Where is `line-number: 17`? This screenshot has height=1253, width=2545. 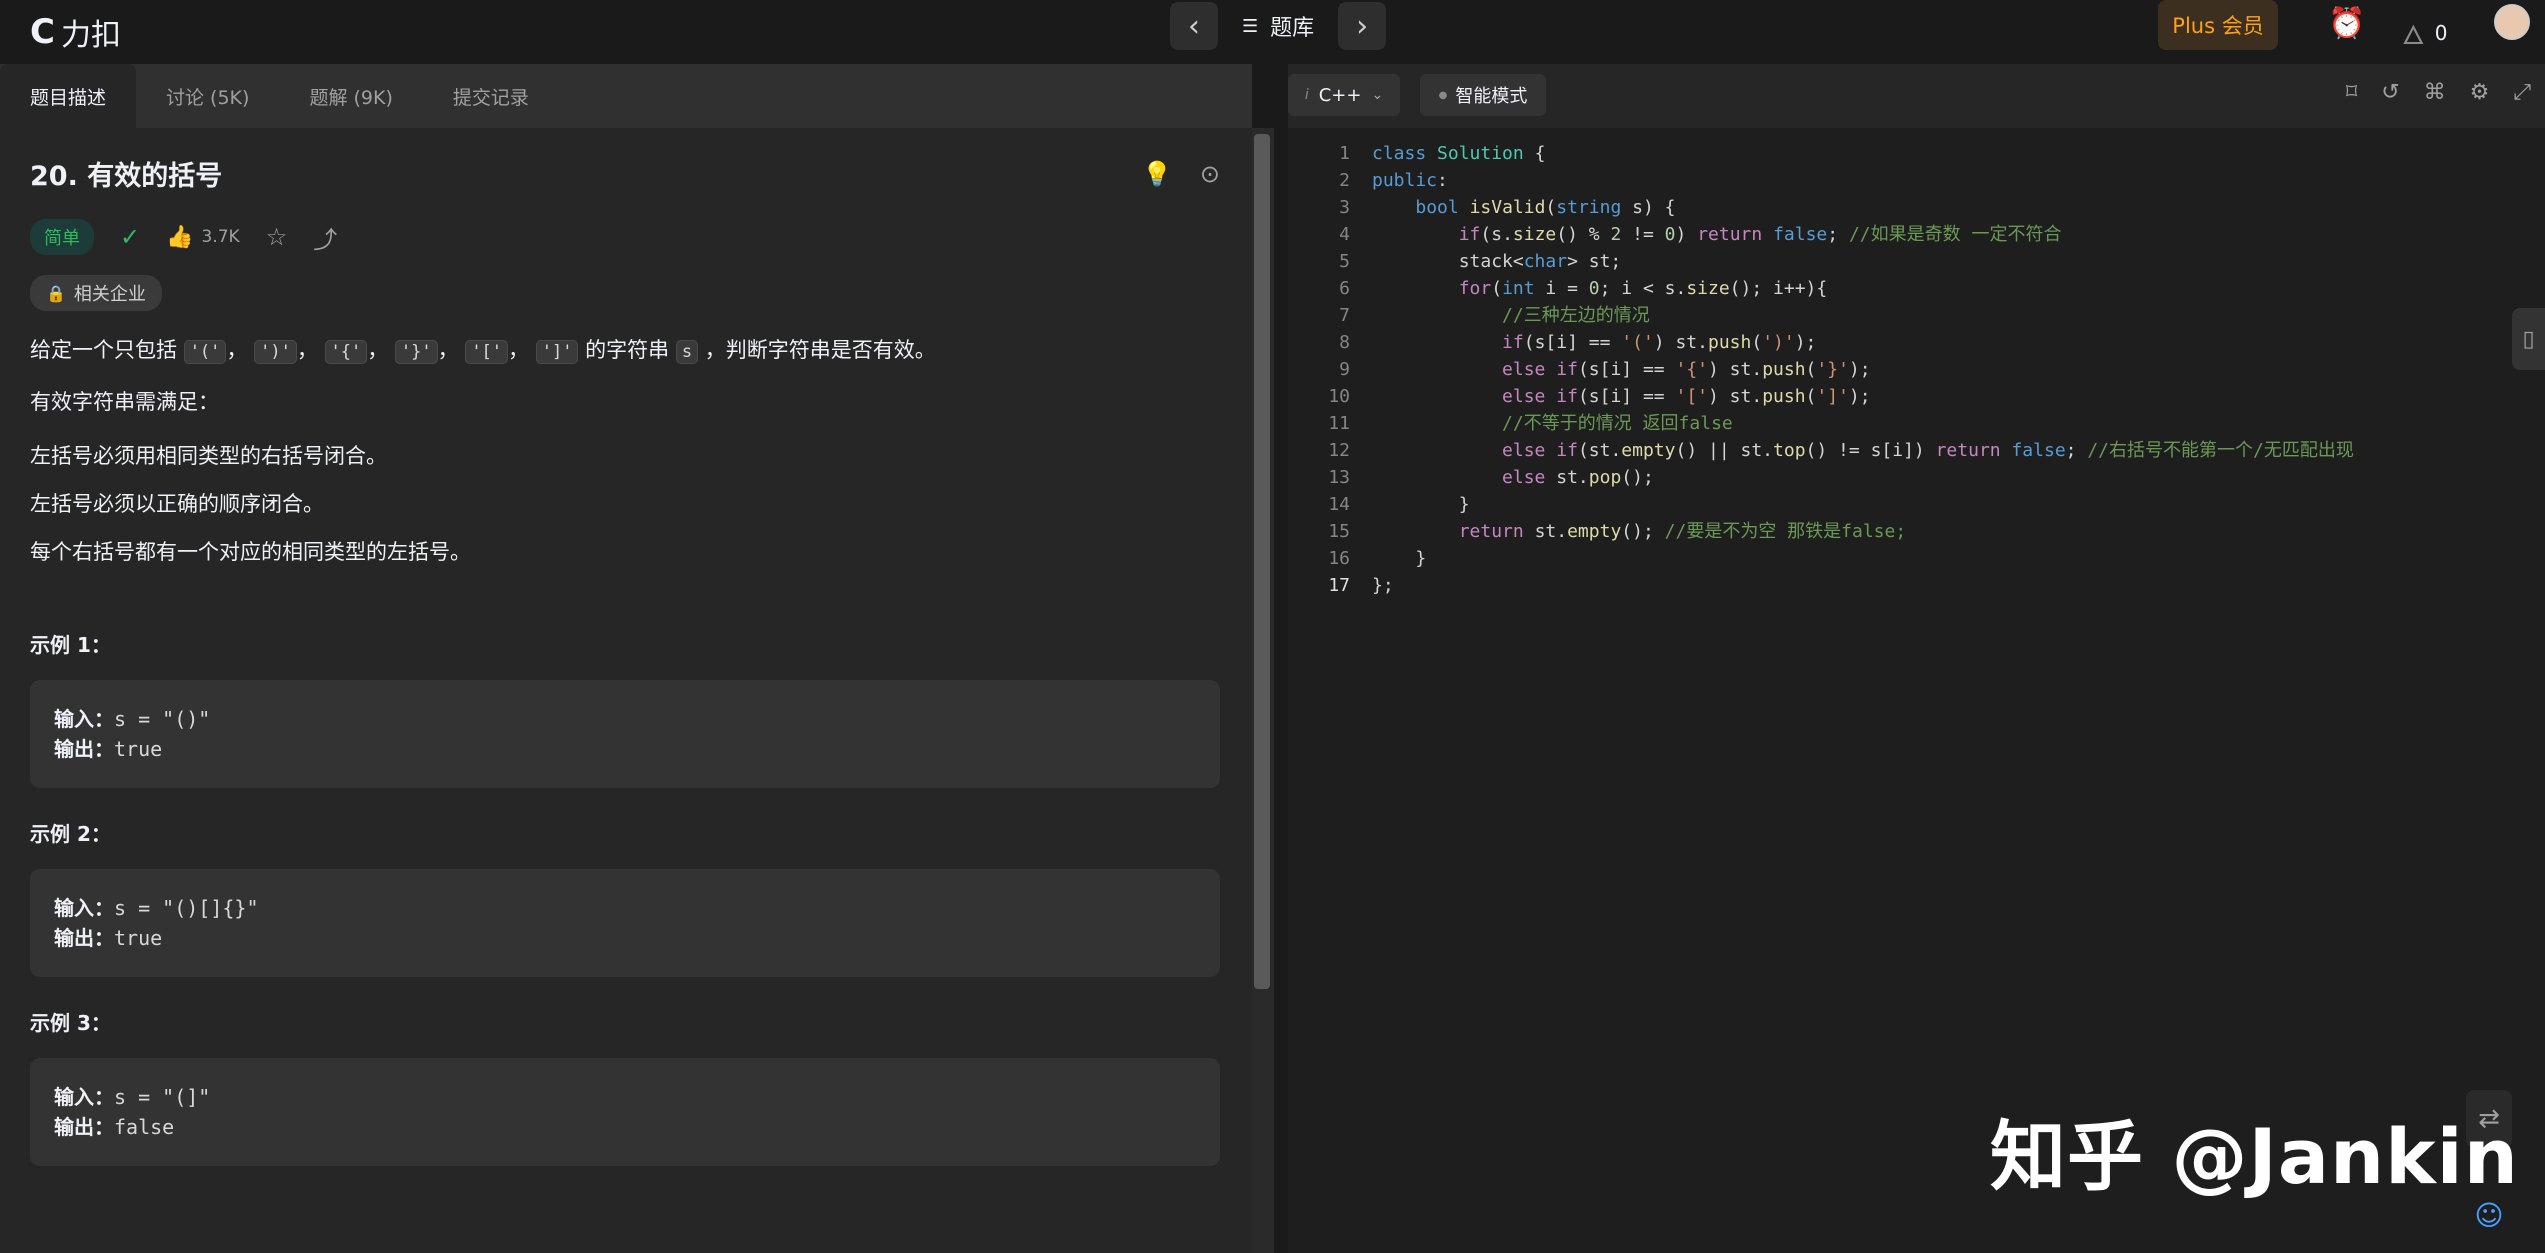 line-number: 17 is located at coordinates (1339, 585).